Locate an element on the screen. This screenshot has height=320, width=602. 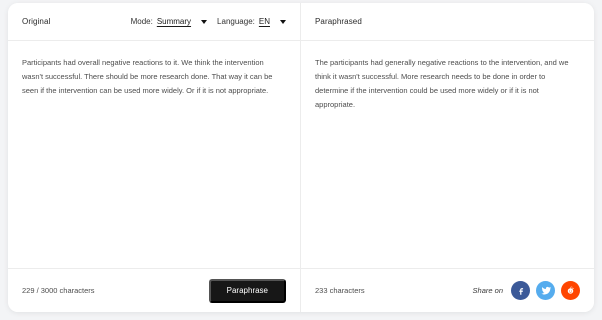
reddit-share-button is located at coordinates (570, 290).